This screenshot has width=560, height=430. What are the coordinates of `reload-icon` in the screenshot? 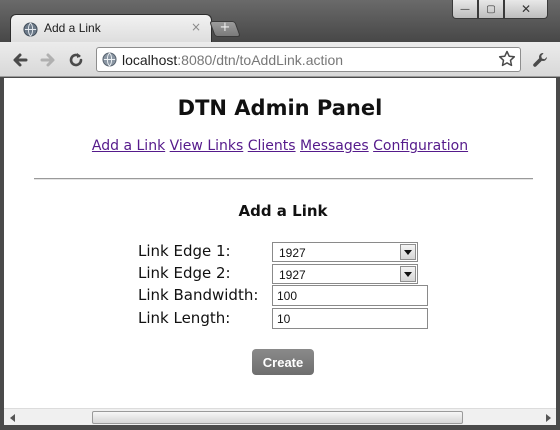 It's located at (76, 60).